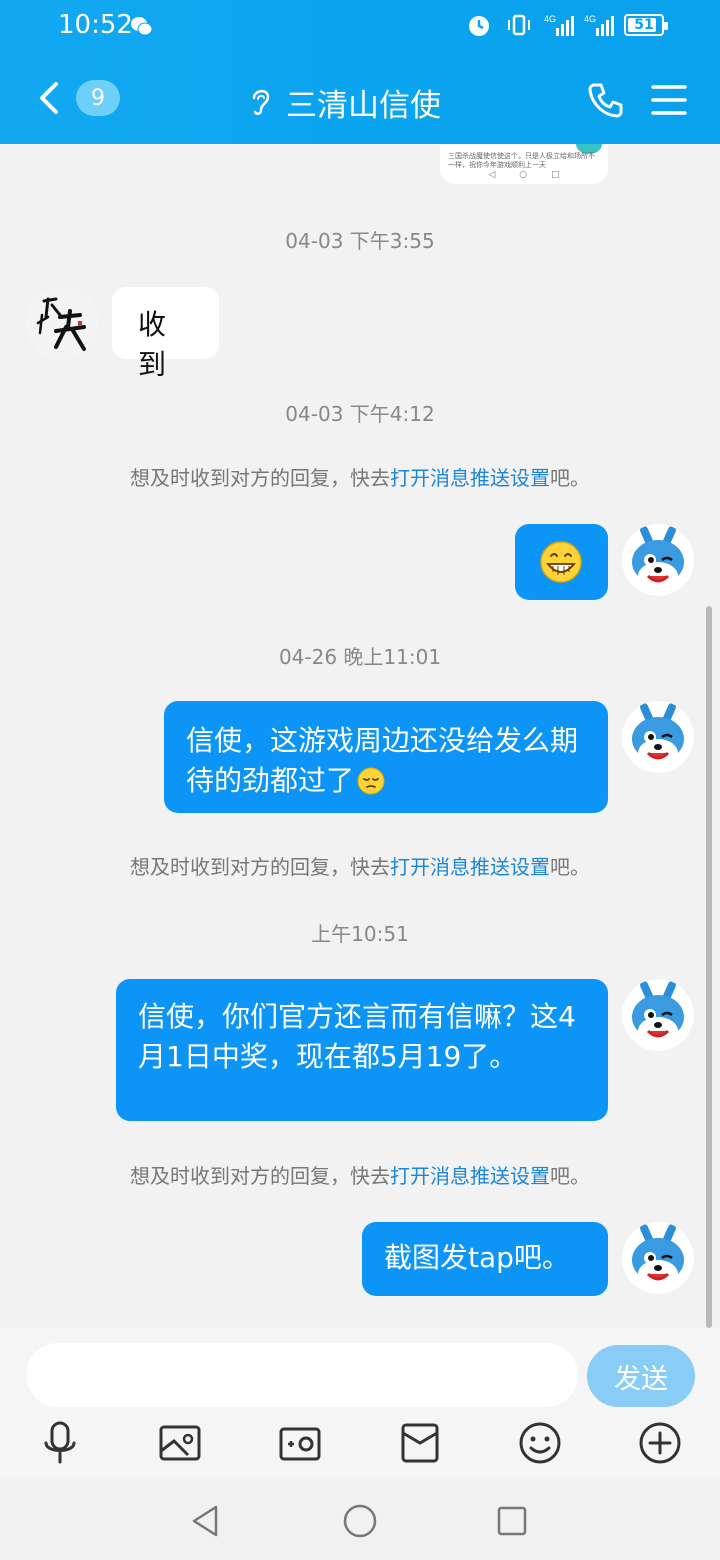  Describe the element at coordinates (357, 1036) in the screenshot. I see `message-text: 信使，你们官方还言而有信嘛？这4月1日中奖，现在都5月19了。` at that location.